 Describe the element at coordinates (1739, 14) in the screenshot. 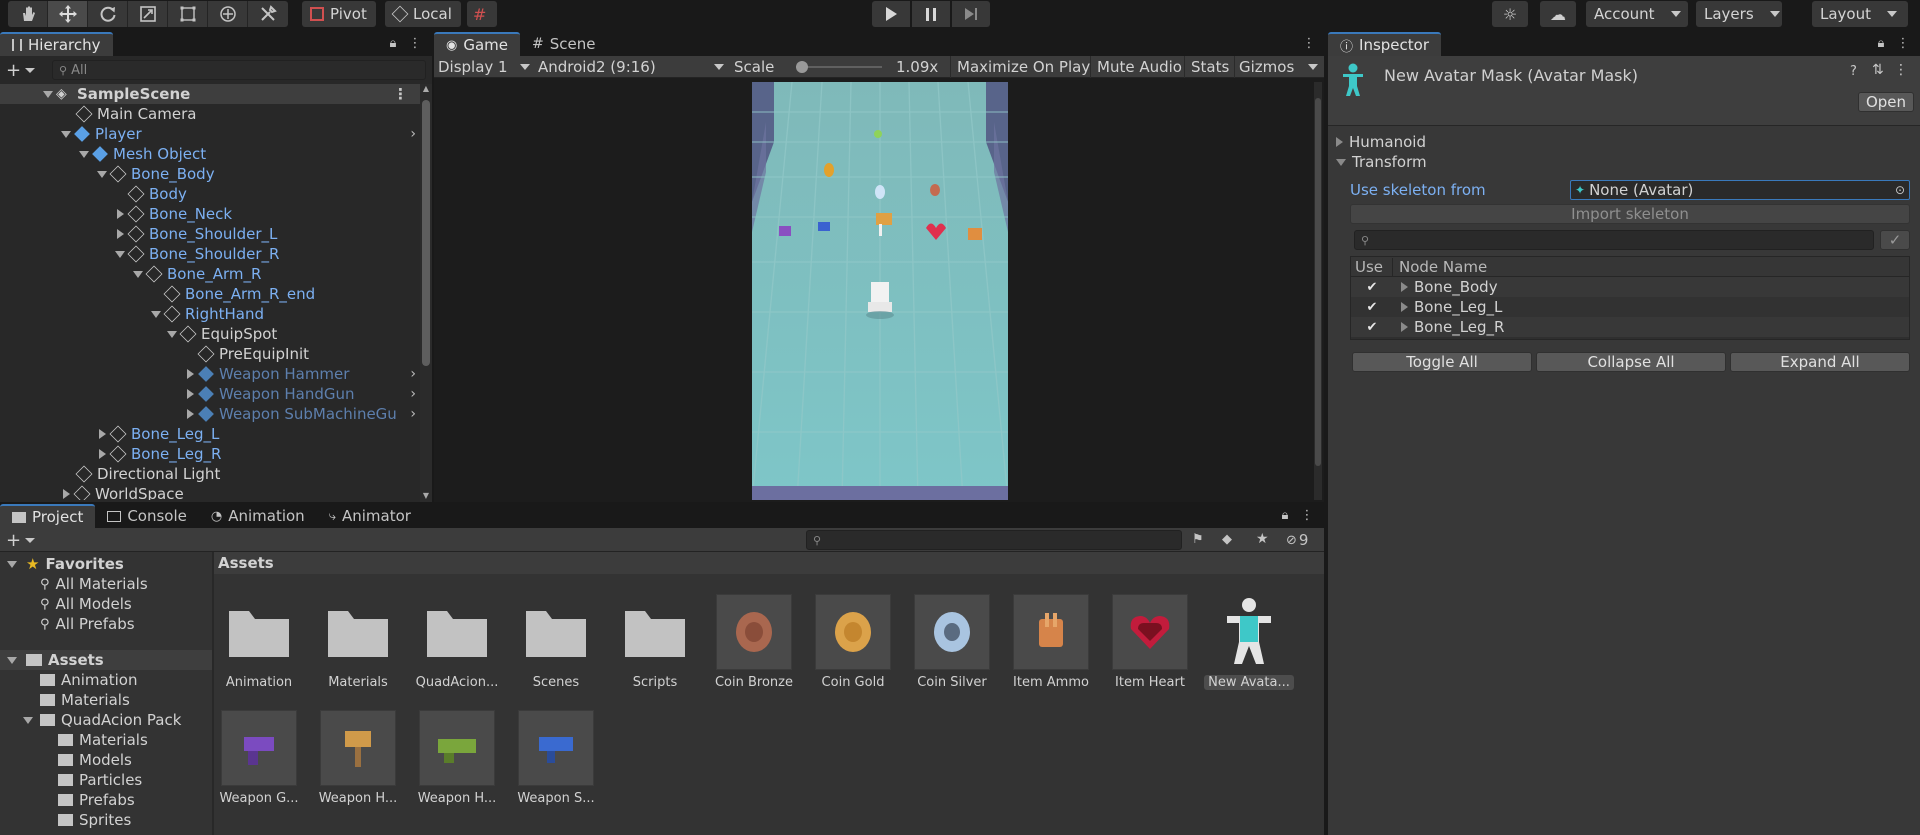

I see `layers-dropdown: Layers` at that location.